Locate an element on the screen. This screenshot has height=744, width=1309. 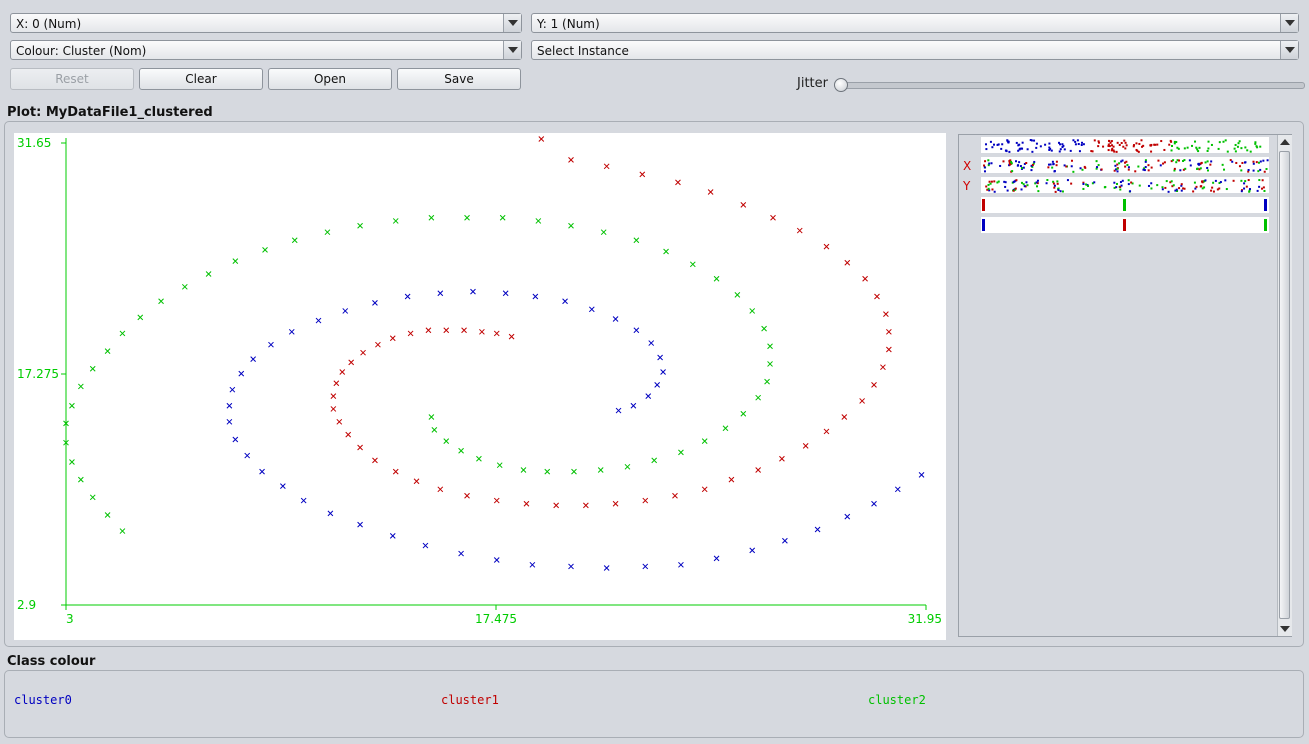
jitter-slider-track is located at coordinates (1070, 85).